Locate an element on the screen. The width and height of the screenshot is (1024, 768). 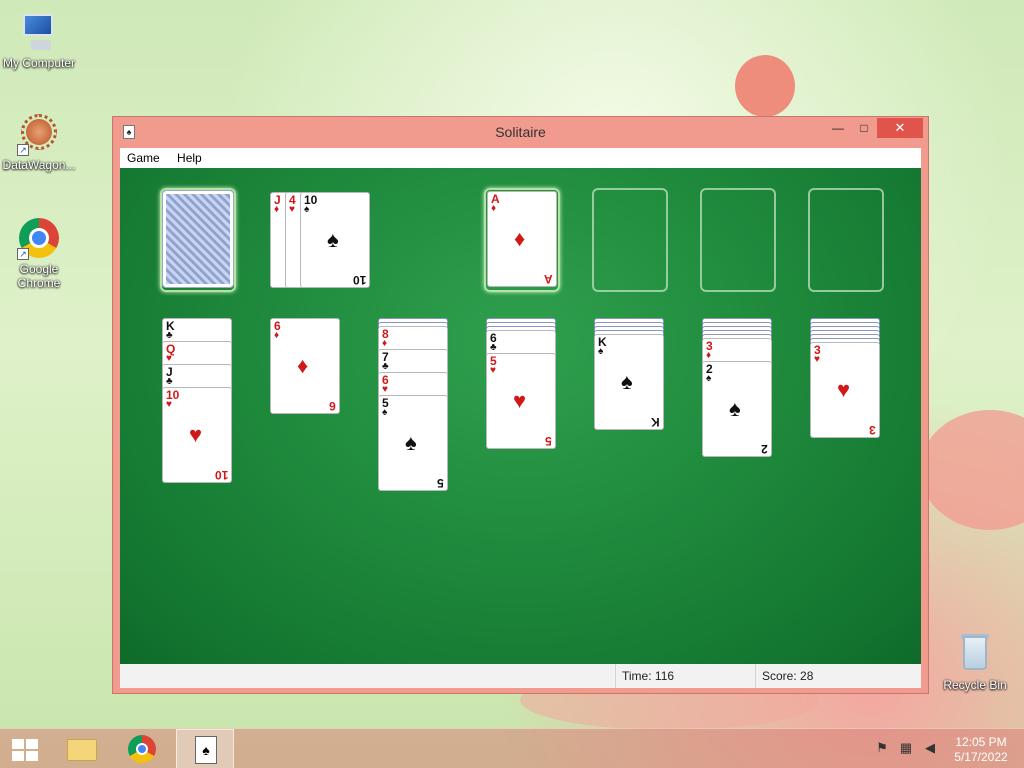
desktop-icon-my-computer: My Computer is located at coordinates (39, 40).